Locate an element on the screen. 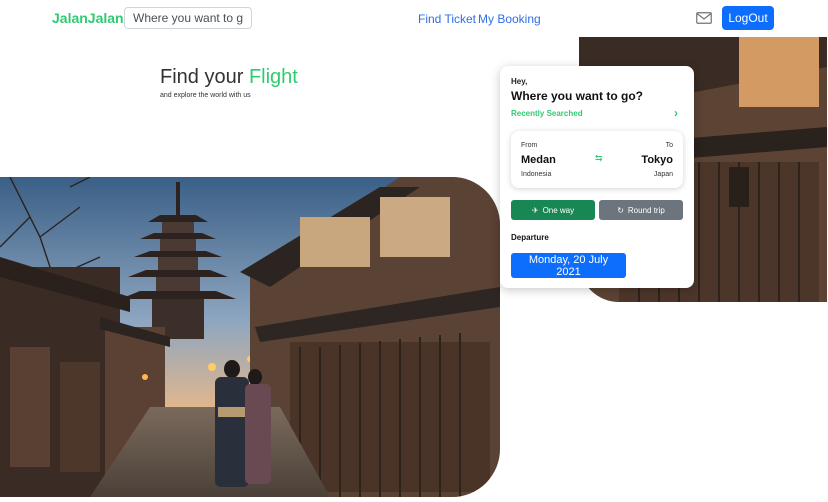 This screenshot has width=828, height=502. logout-button: LogOut is located at coordinates (748, 18).